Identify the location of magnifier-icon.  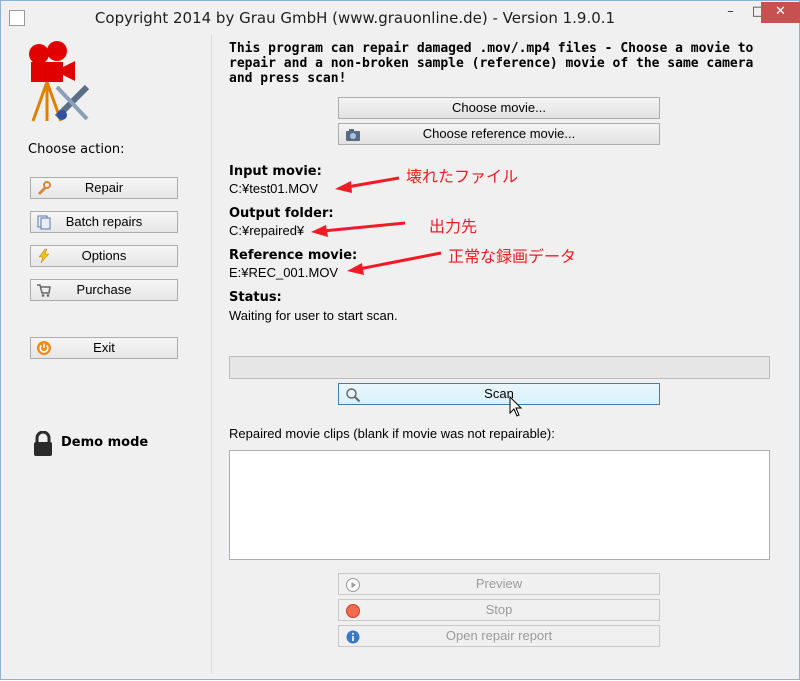
(353, 395).